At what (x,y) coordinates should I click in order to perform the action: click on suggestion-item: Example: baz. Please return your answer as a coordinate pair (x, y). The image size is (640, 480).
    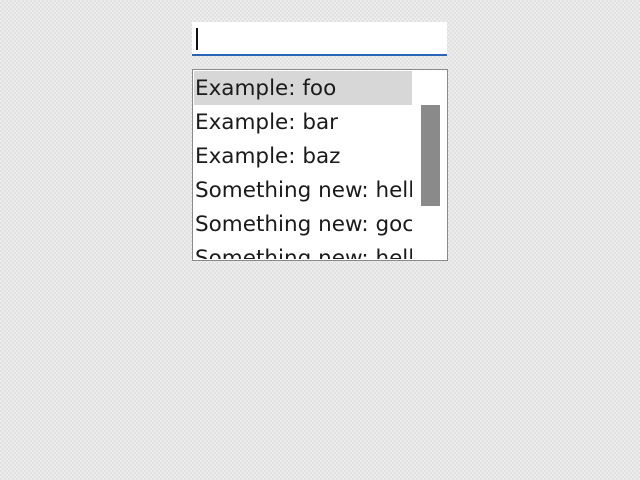
    Looking at the image, I should click on (303, 156).